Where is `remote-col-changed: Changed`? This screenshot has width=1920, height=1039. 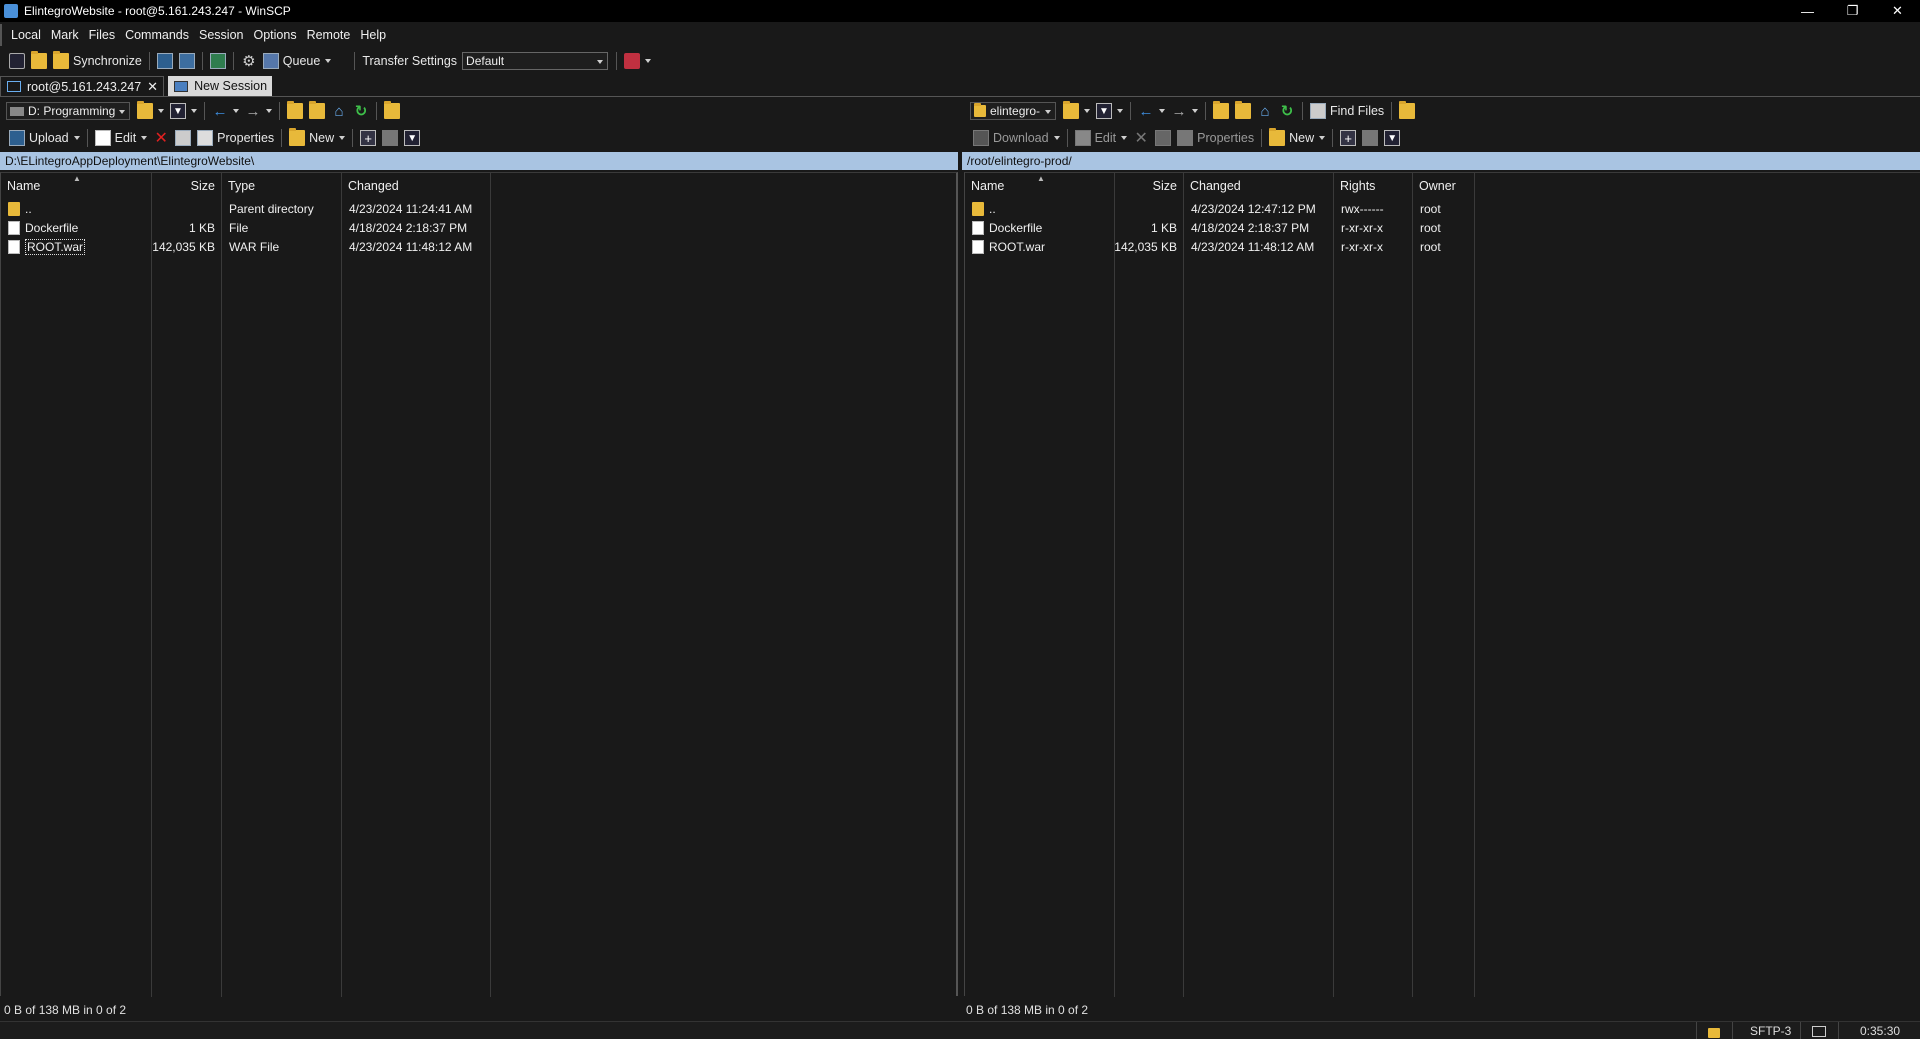
remote-col-changed: Changed is located at coordinates (1259, 186).